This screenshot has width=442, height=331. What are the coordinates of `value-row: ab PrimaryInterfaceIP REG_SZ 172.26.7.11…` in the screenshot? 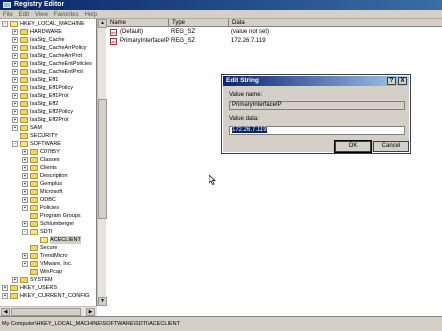 It's located at (274, 41).